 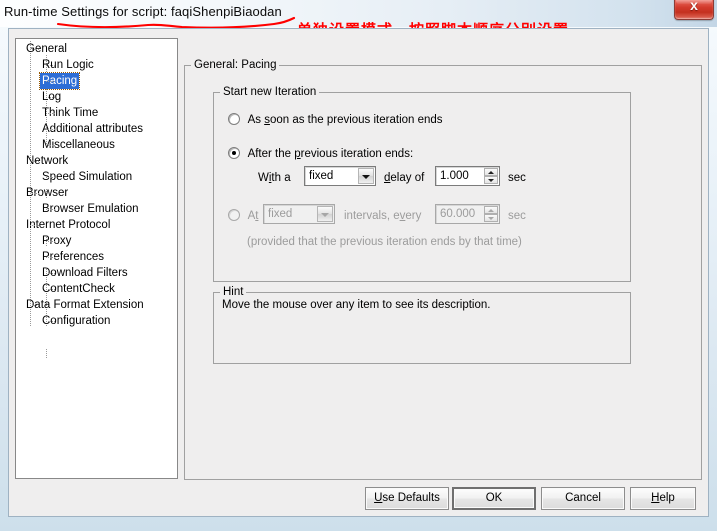 What do you see at coordinates (270, 92) in the screenshot?
I see `start-new-iteration-title: Start new Iteration` at bounding box center [270, 92].